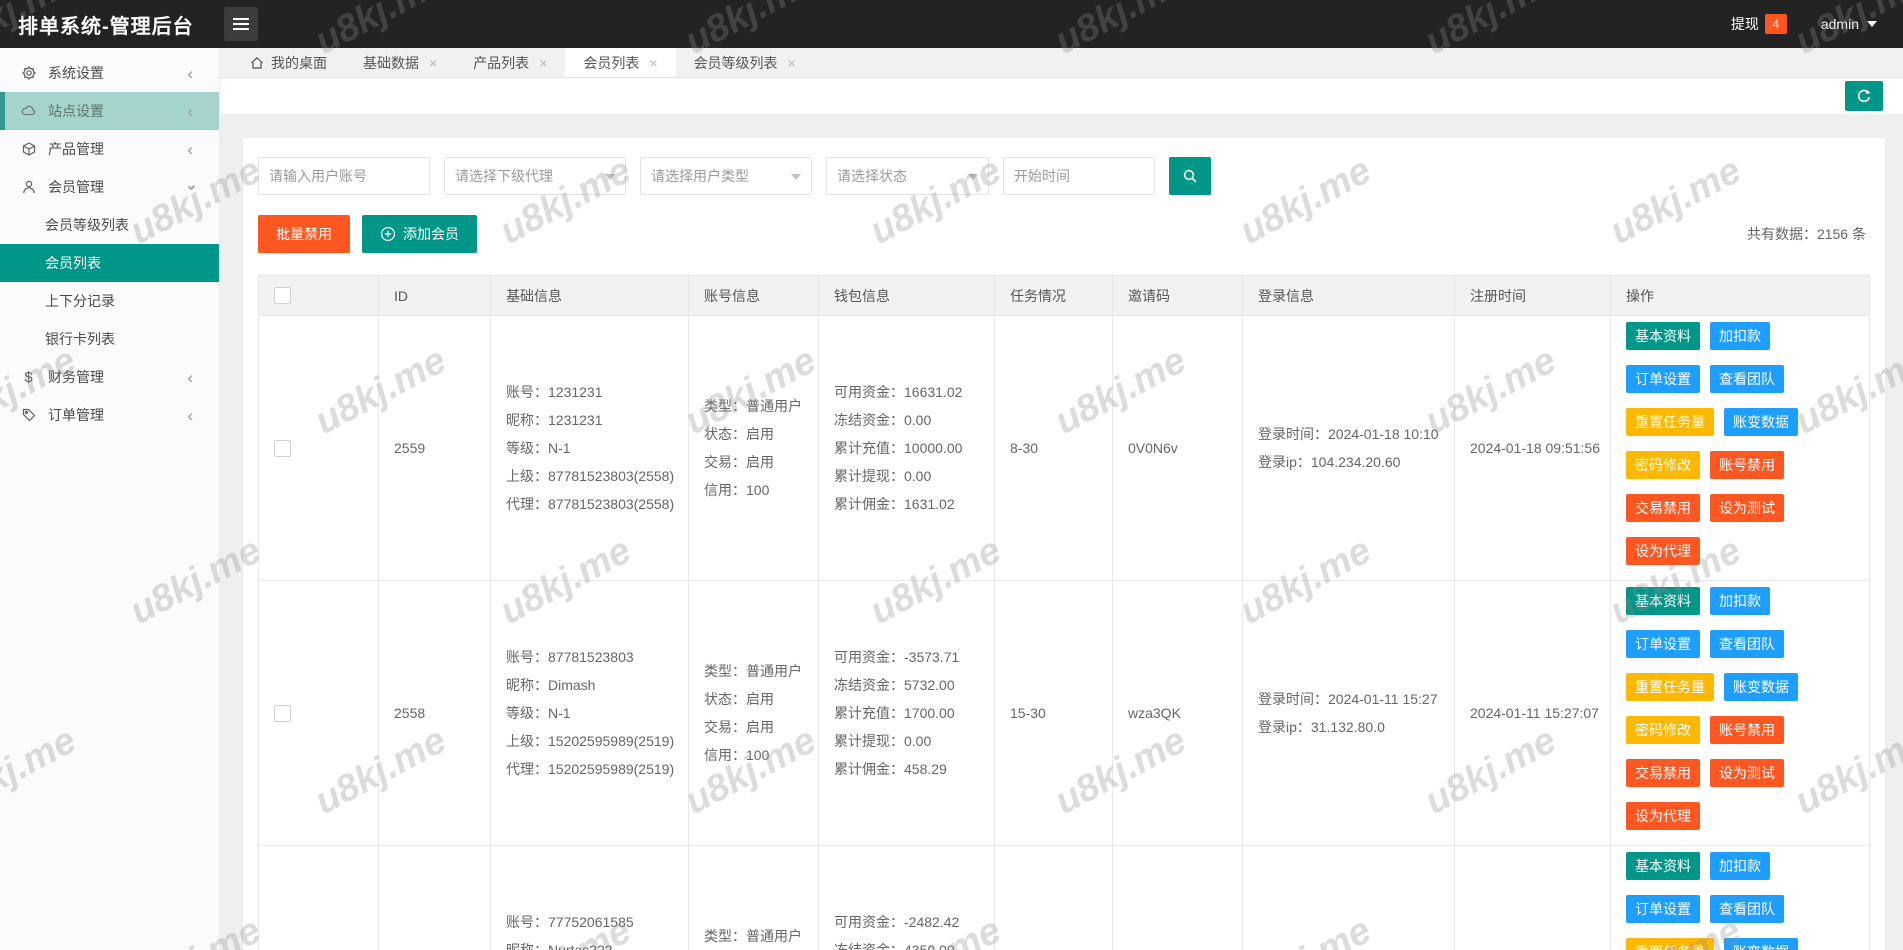 The width and height of the screenshot is (1903, 950). Describe the element at coordinates (1849, 24) in the screenshot. I see `user-menu: admin` at that location.